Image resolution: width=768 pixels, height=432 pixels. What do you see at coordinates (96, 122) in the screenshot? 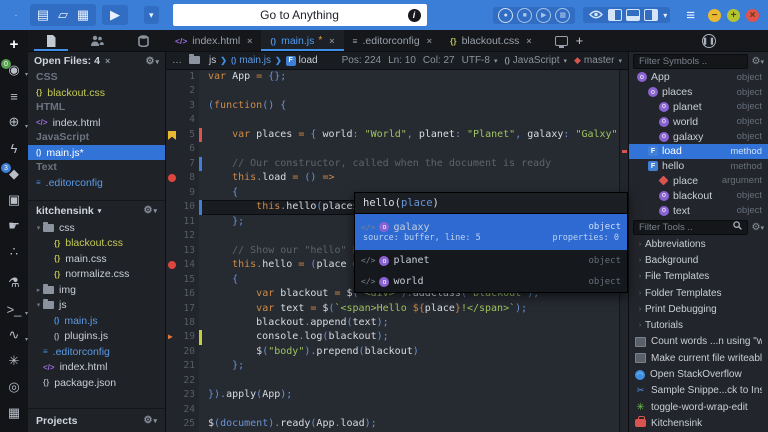
I see `open-file-item: </> index.html` at bounding box center [96, 122].